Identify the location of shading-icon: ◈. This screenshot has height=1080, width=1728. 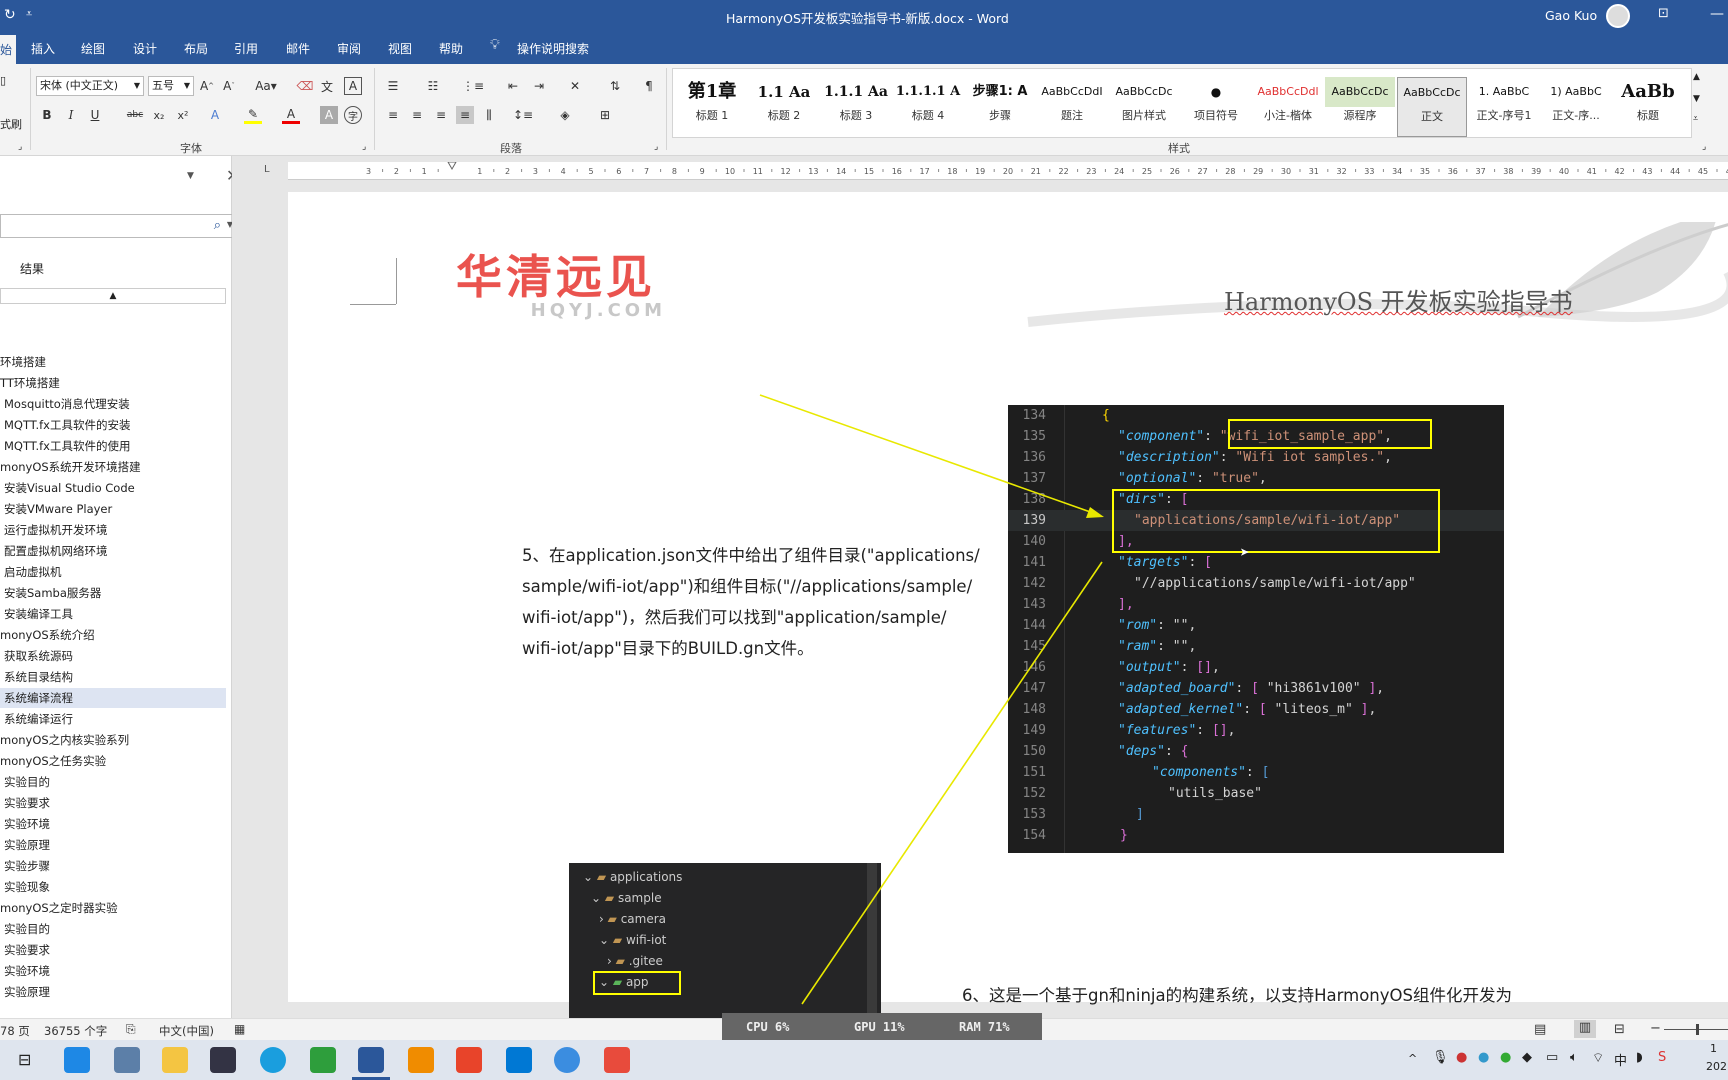
(565, 115).